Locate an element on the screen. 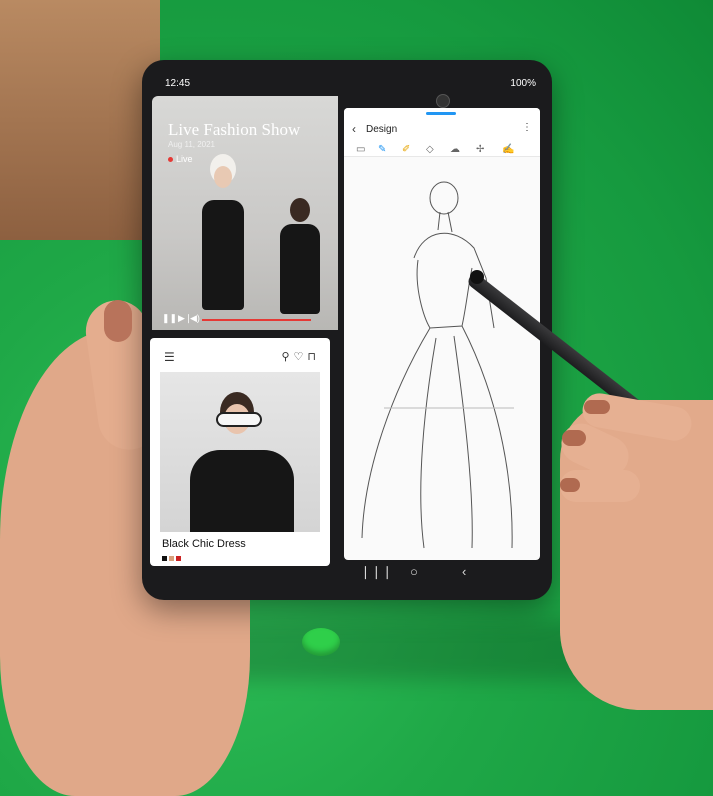 This screenshot has height=796, width=713. sketch-neck is located at coordinates (445, 222).